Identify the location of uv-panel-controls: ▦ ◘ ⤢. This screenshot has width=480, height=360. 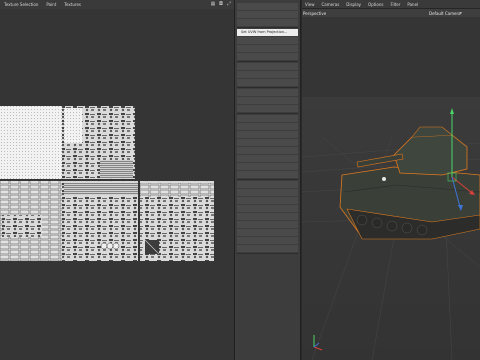
(221, 4).